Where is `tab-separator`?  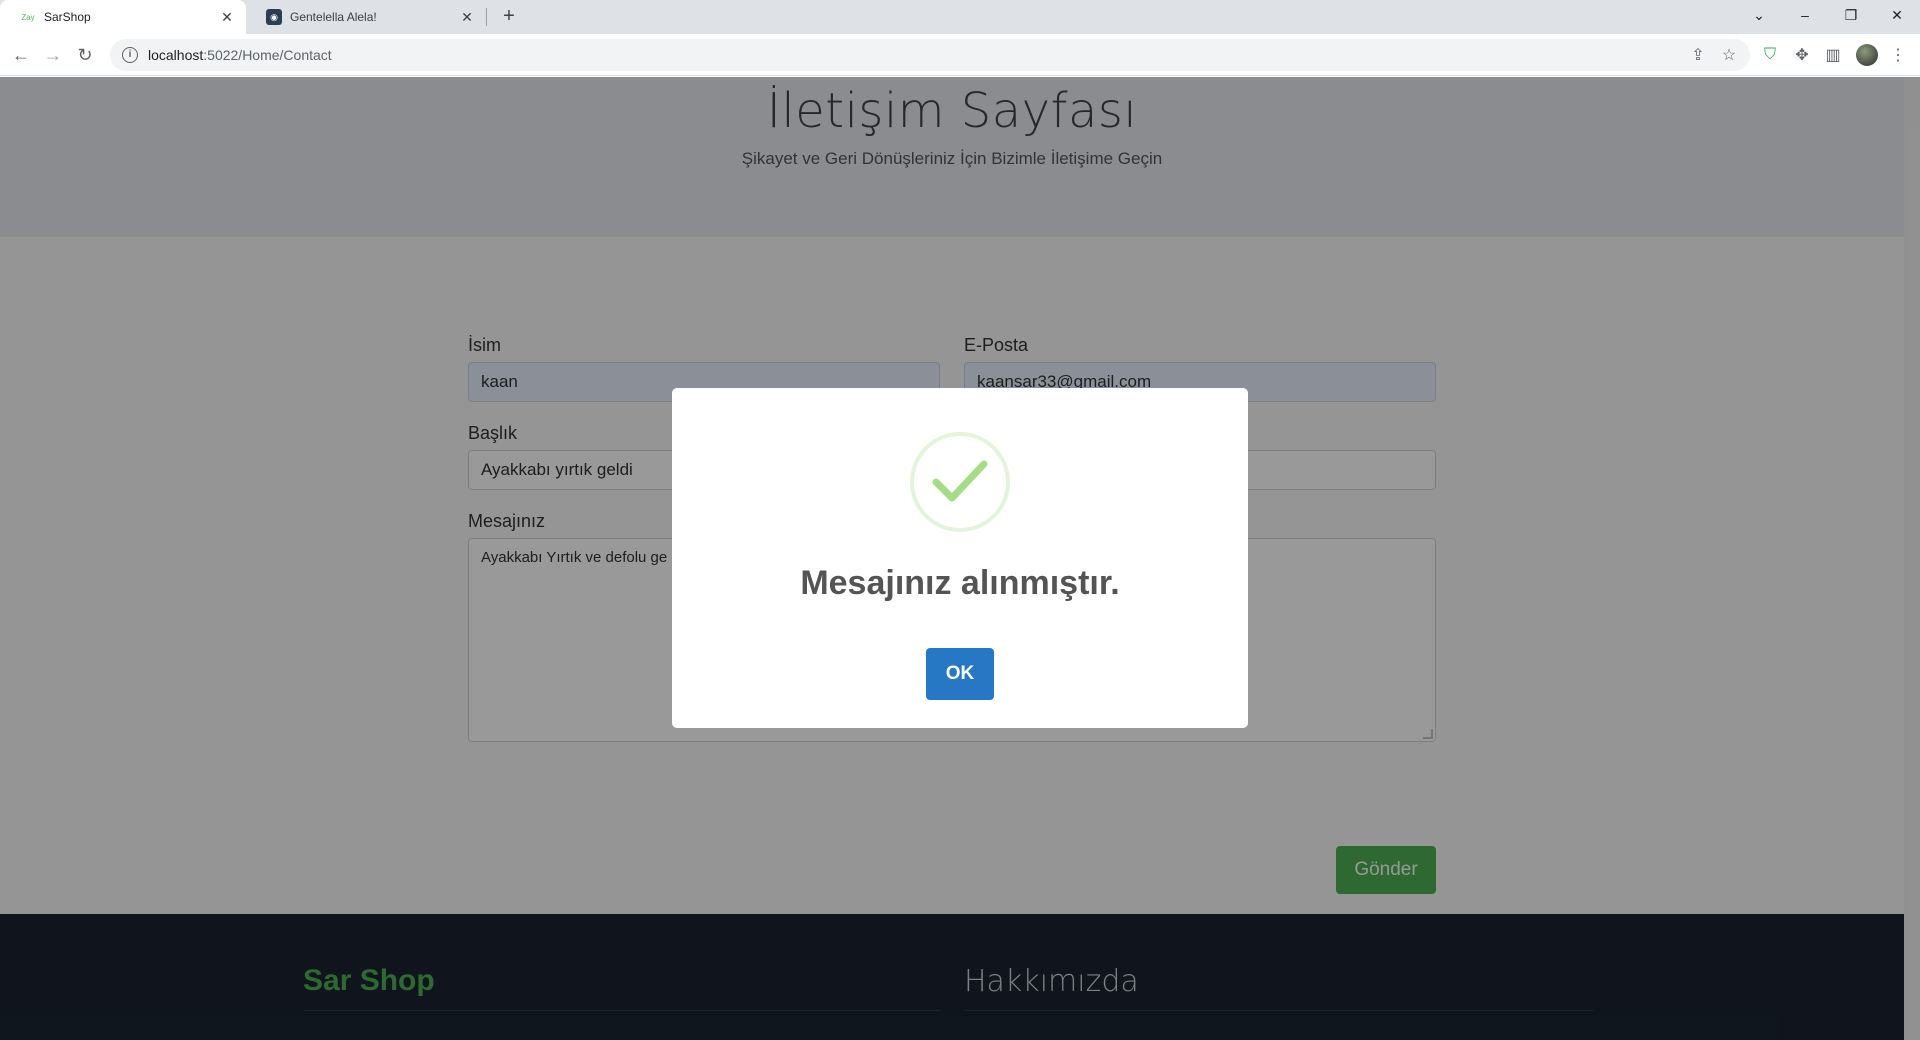 tab-separator is located at coordinates (486, 17).